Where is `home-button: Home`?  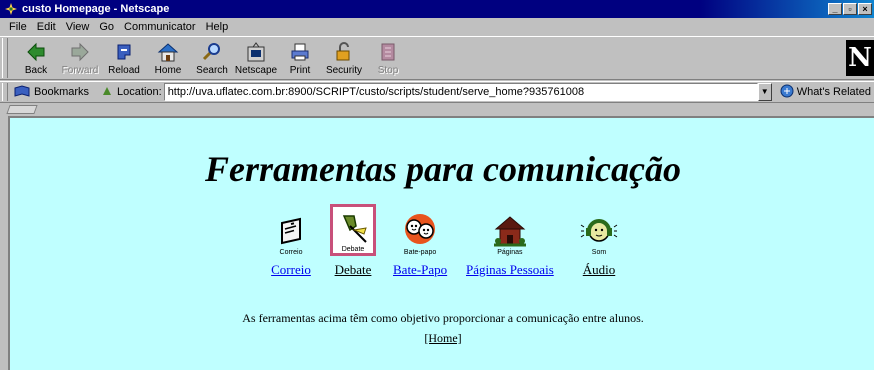
home-button: Home is located at coordinates (168, 58).